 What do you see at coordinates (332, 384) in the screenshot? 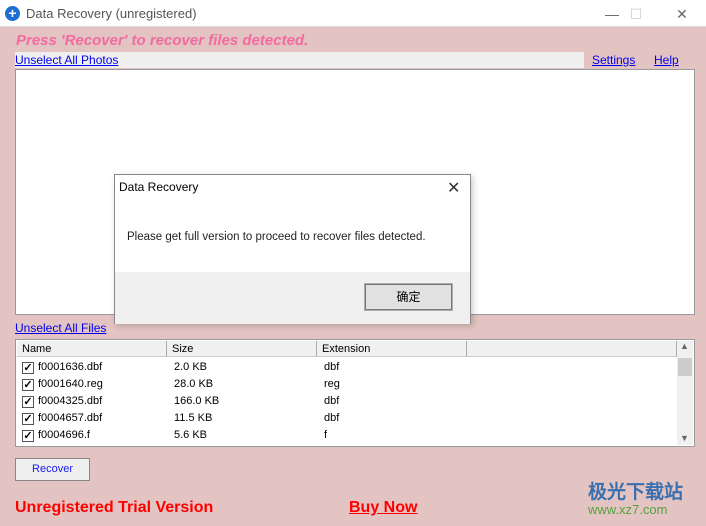
I see `file-extension: reg` at bounding box center [332, 384].